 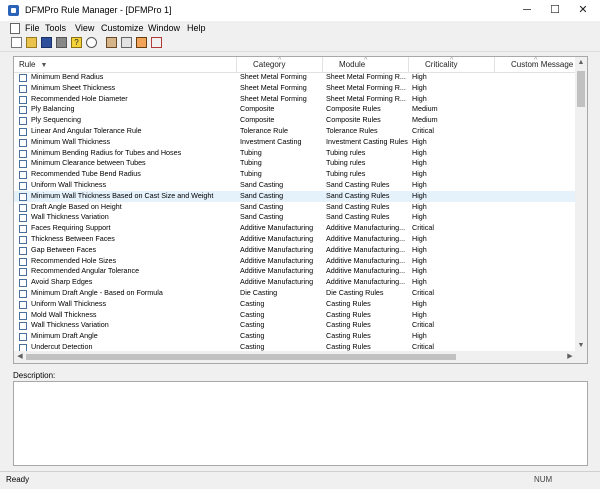 What do you see at coordinates (583, 10) in the screenshot?
I see `close-button: ✕` at bounding box center [583, 10].